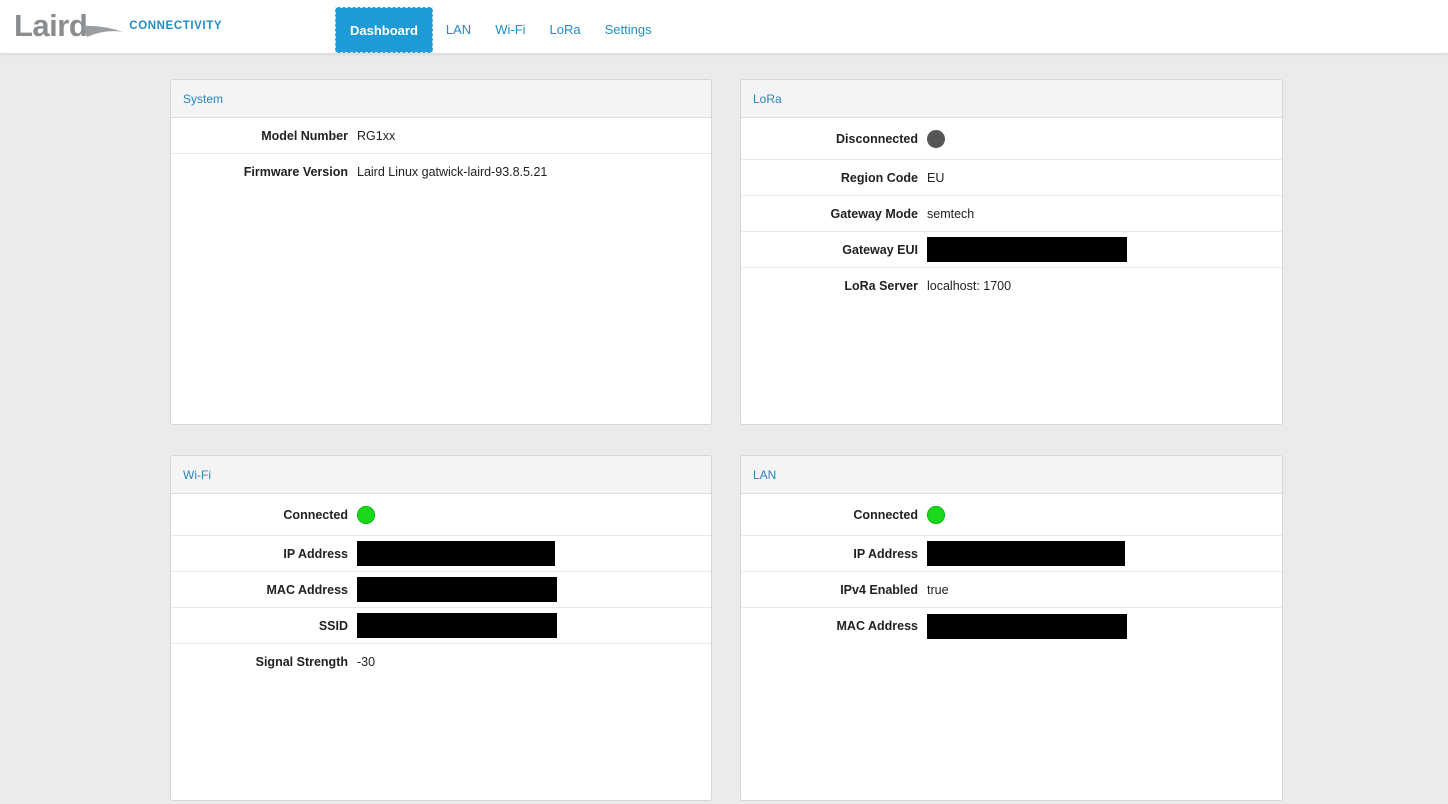 The height and width of the screenshot is (804, 1448). I want to click on gateway-mode-label: Gateway Mode, so click(874, 213).